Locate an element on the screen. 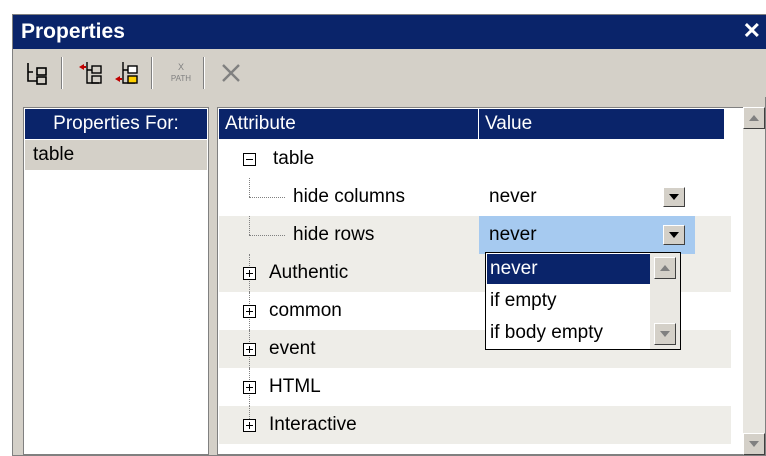  value-column-header: Value is located at coordinates (602, 124).